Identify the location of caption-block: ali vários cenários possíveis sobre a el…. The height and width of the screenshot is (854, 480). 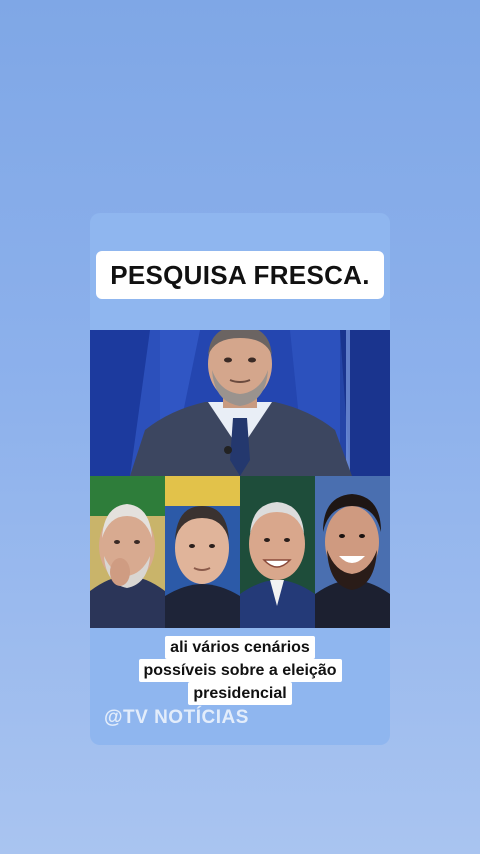
(240, 670).